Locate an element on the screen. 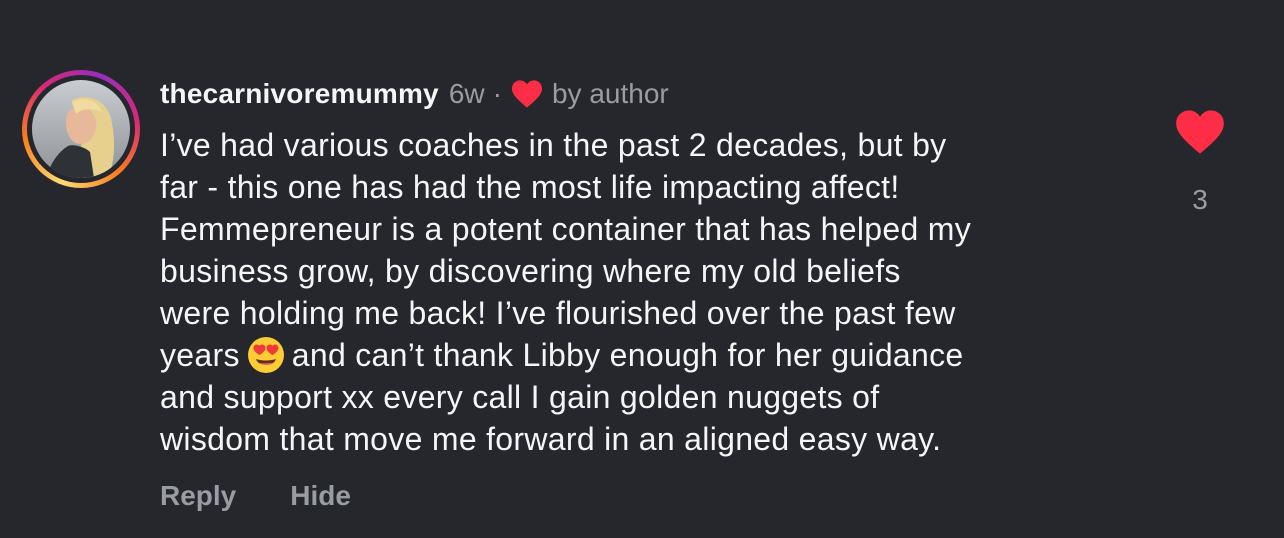 This screenshot has width=1284, height=538. reply-button: Reply is located at coordinates (198, 496).